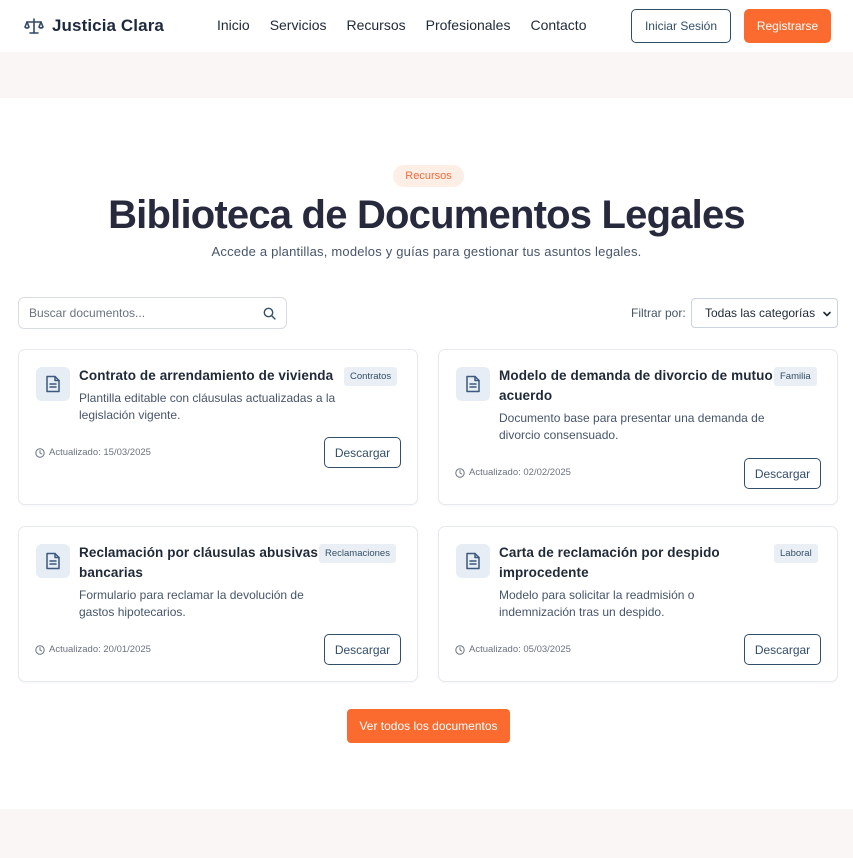  I want to click on updated-text: Actualizado: 15/03/2025, so click(100, 452).